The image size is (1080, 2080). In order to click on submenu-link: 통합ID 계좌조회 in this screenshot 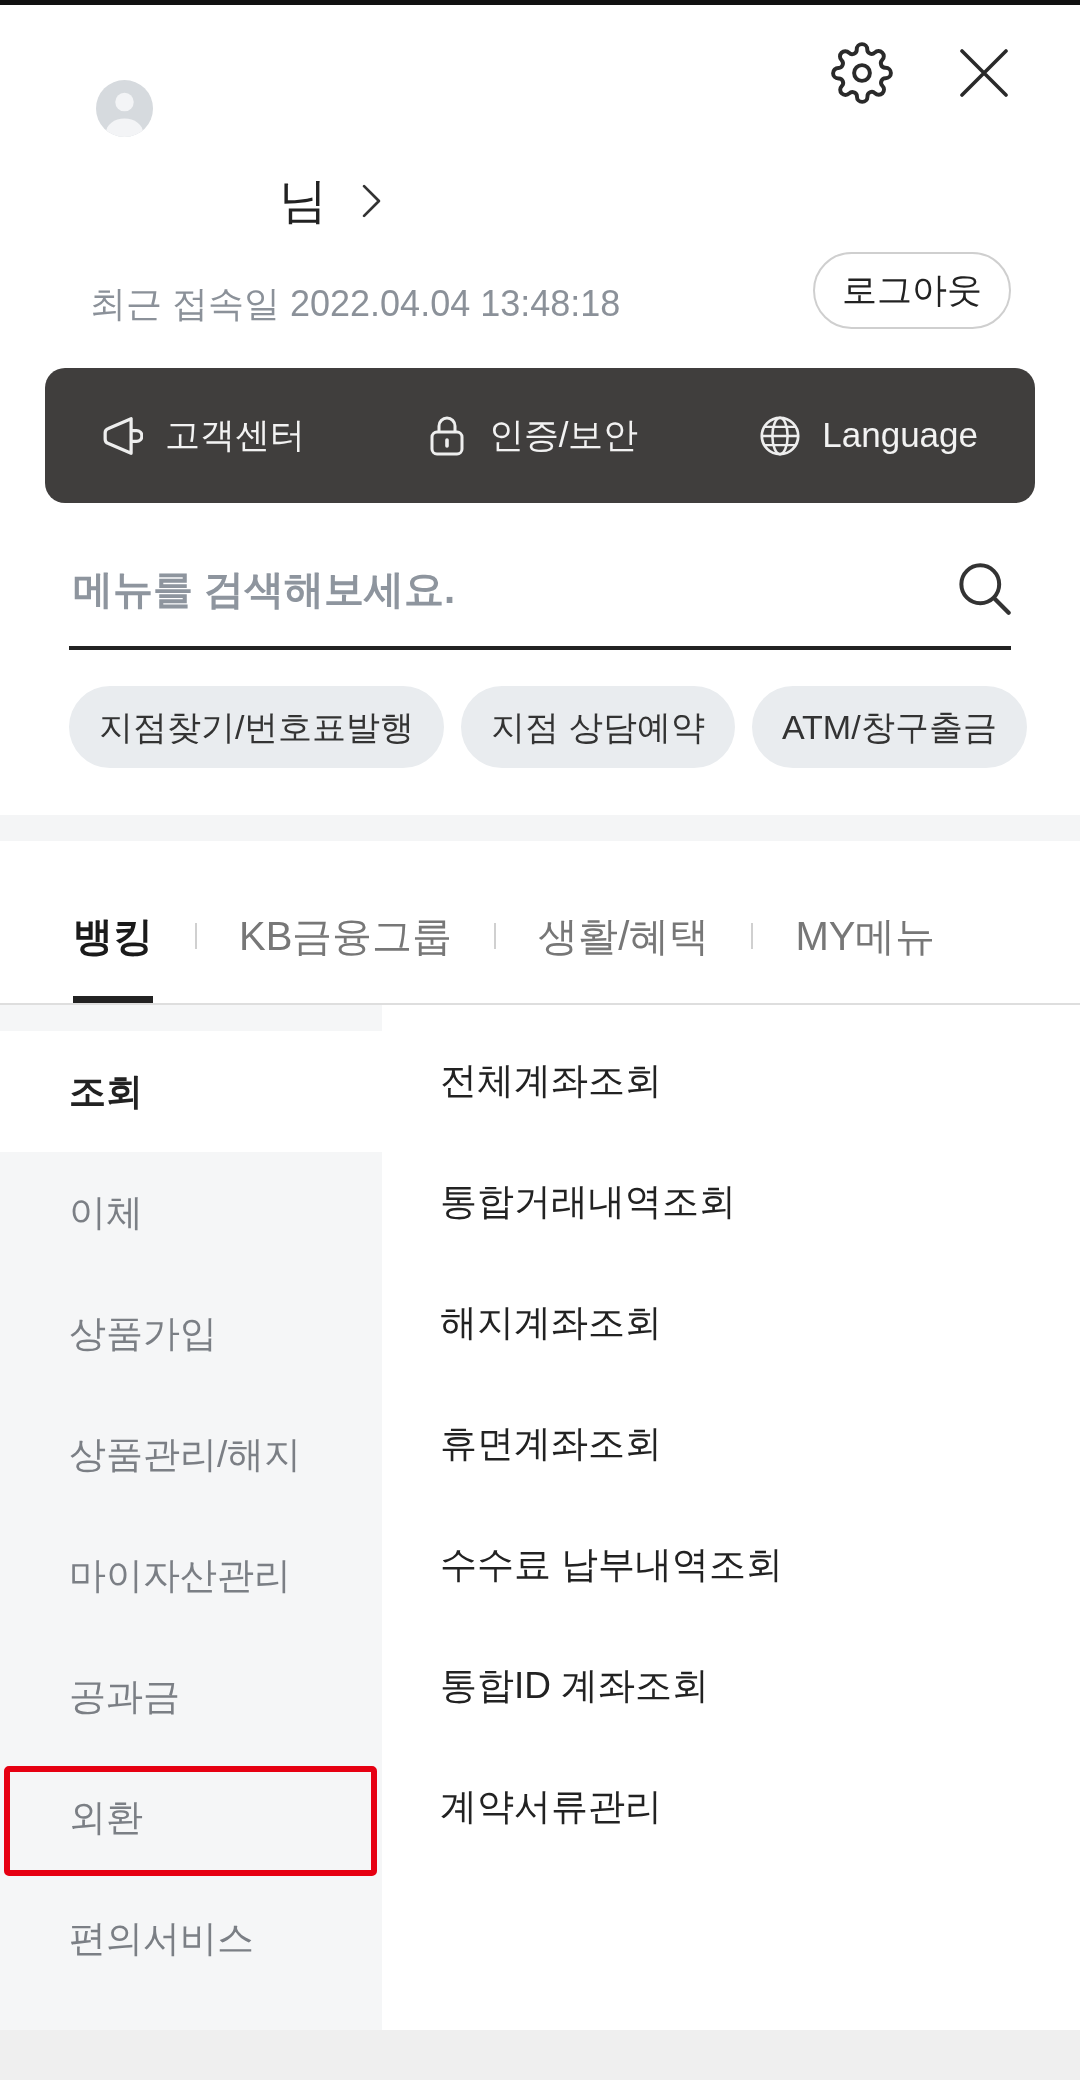, I will do `click(575, 1685)`.